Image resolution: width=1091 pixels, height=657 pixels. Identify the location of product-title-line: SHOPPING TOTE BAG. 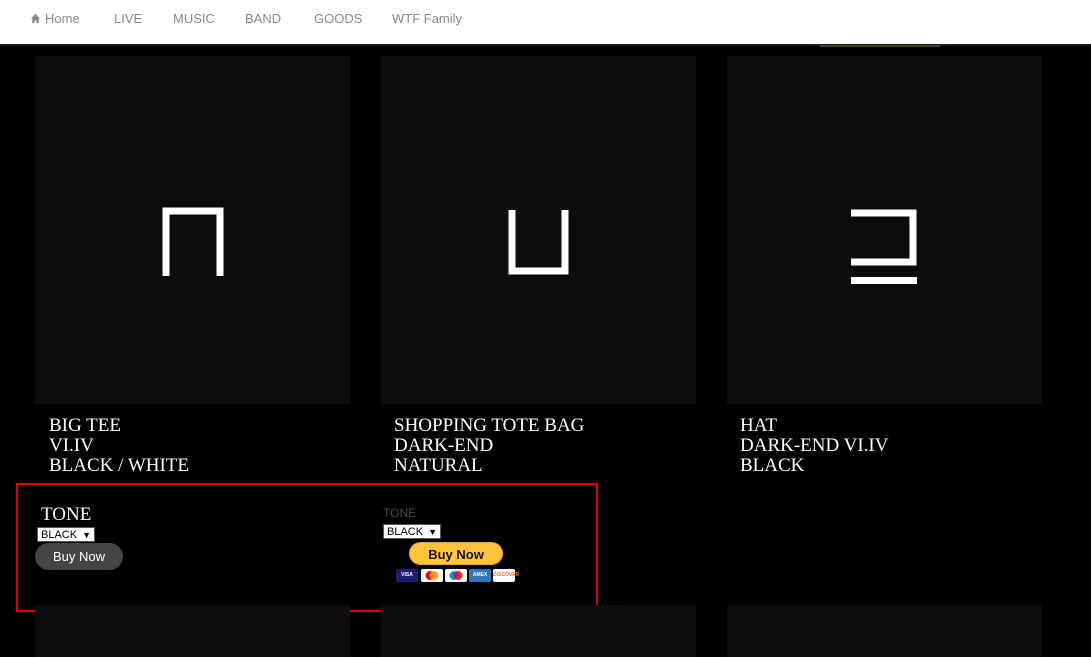
(489, 425).